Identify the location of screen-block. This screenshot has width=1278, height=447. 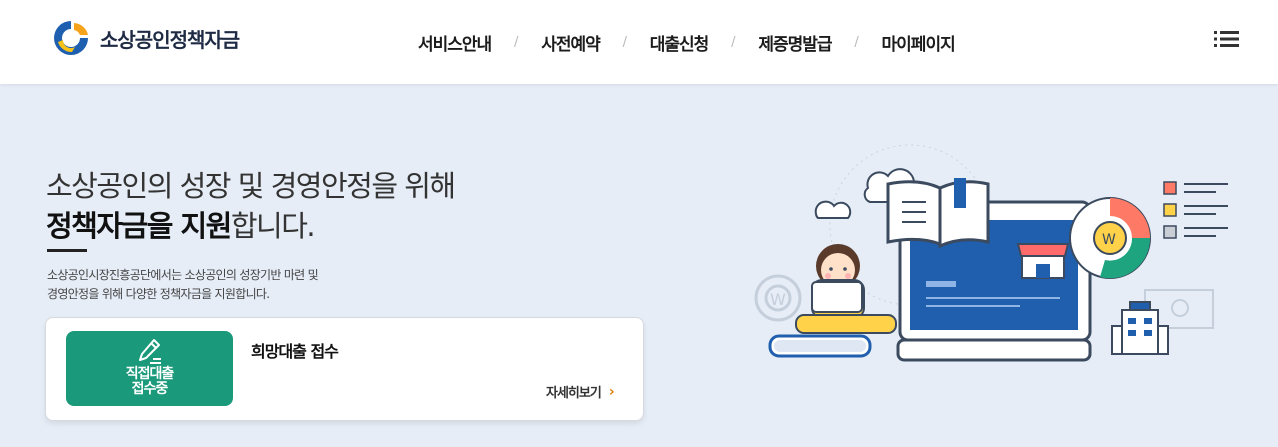
(941, 284).